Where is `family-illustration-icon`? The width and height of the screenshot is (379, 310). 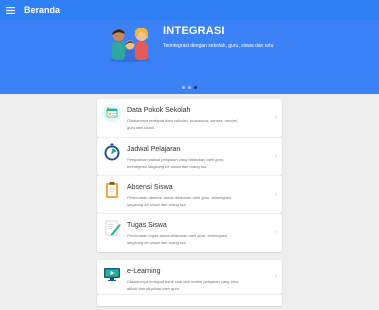
family-illustration-icon is located at coordinates (130, 44).